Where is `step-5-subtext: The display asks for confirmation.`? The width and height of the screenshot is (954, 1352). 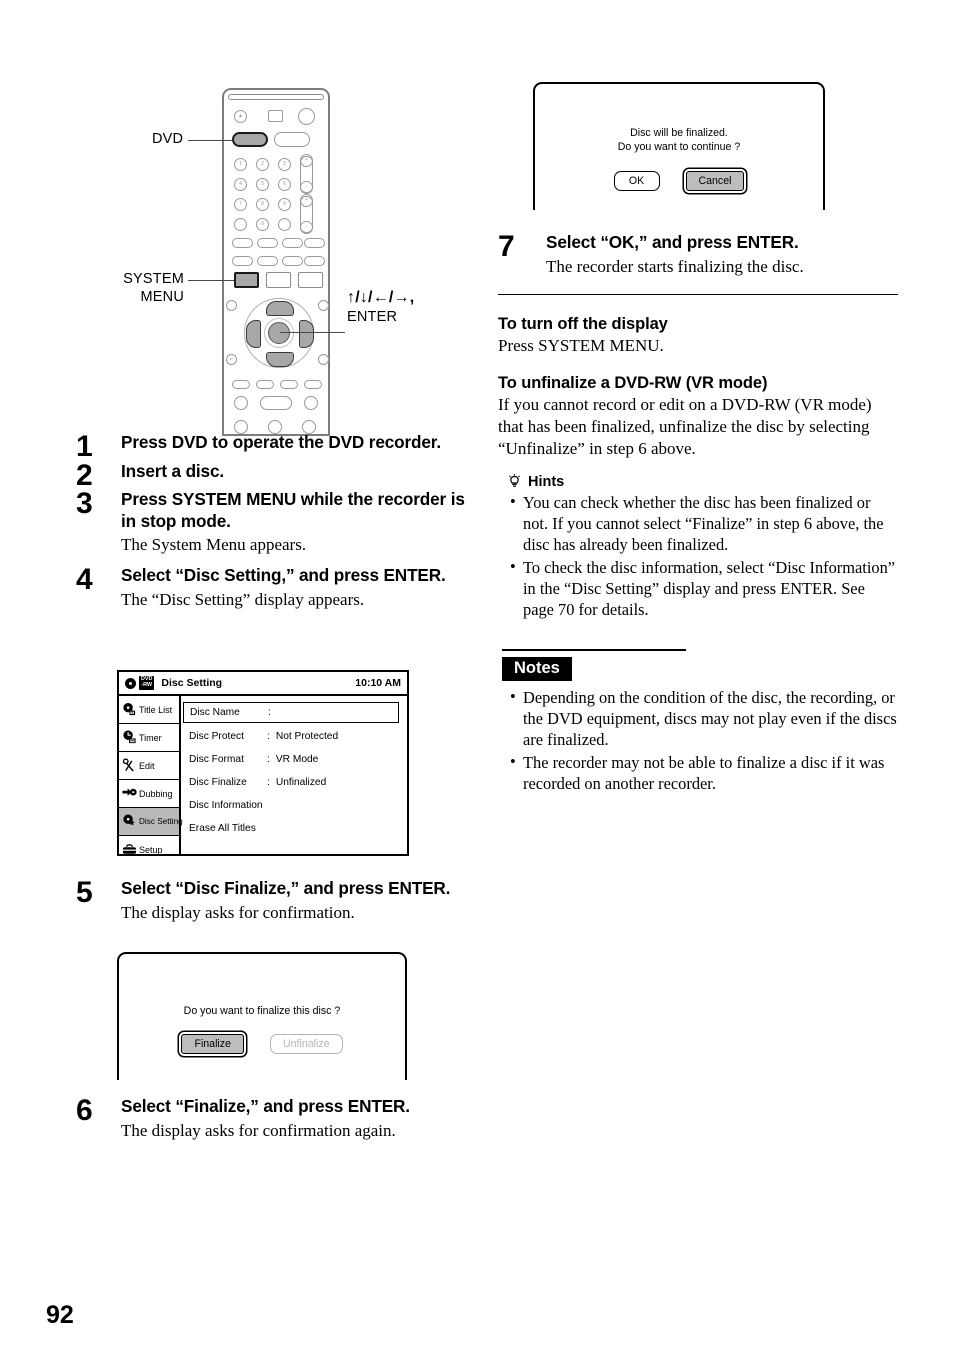 step-5-subtext: The display asks for confirmation. is located at coordinates (238, 912).